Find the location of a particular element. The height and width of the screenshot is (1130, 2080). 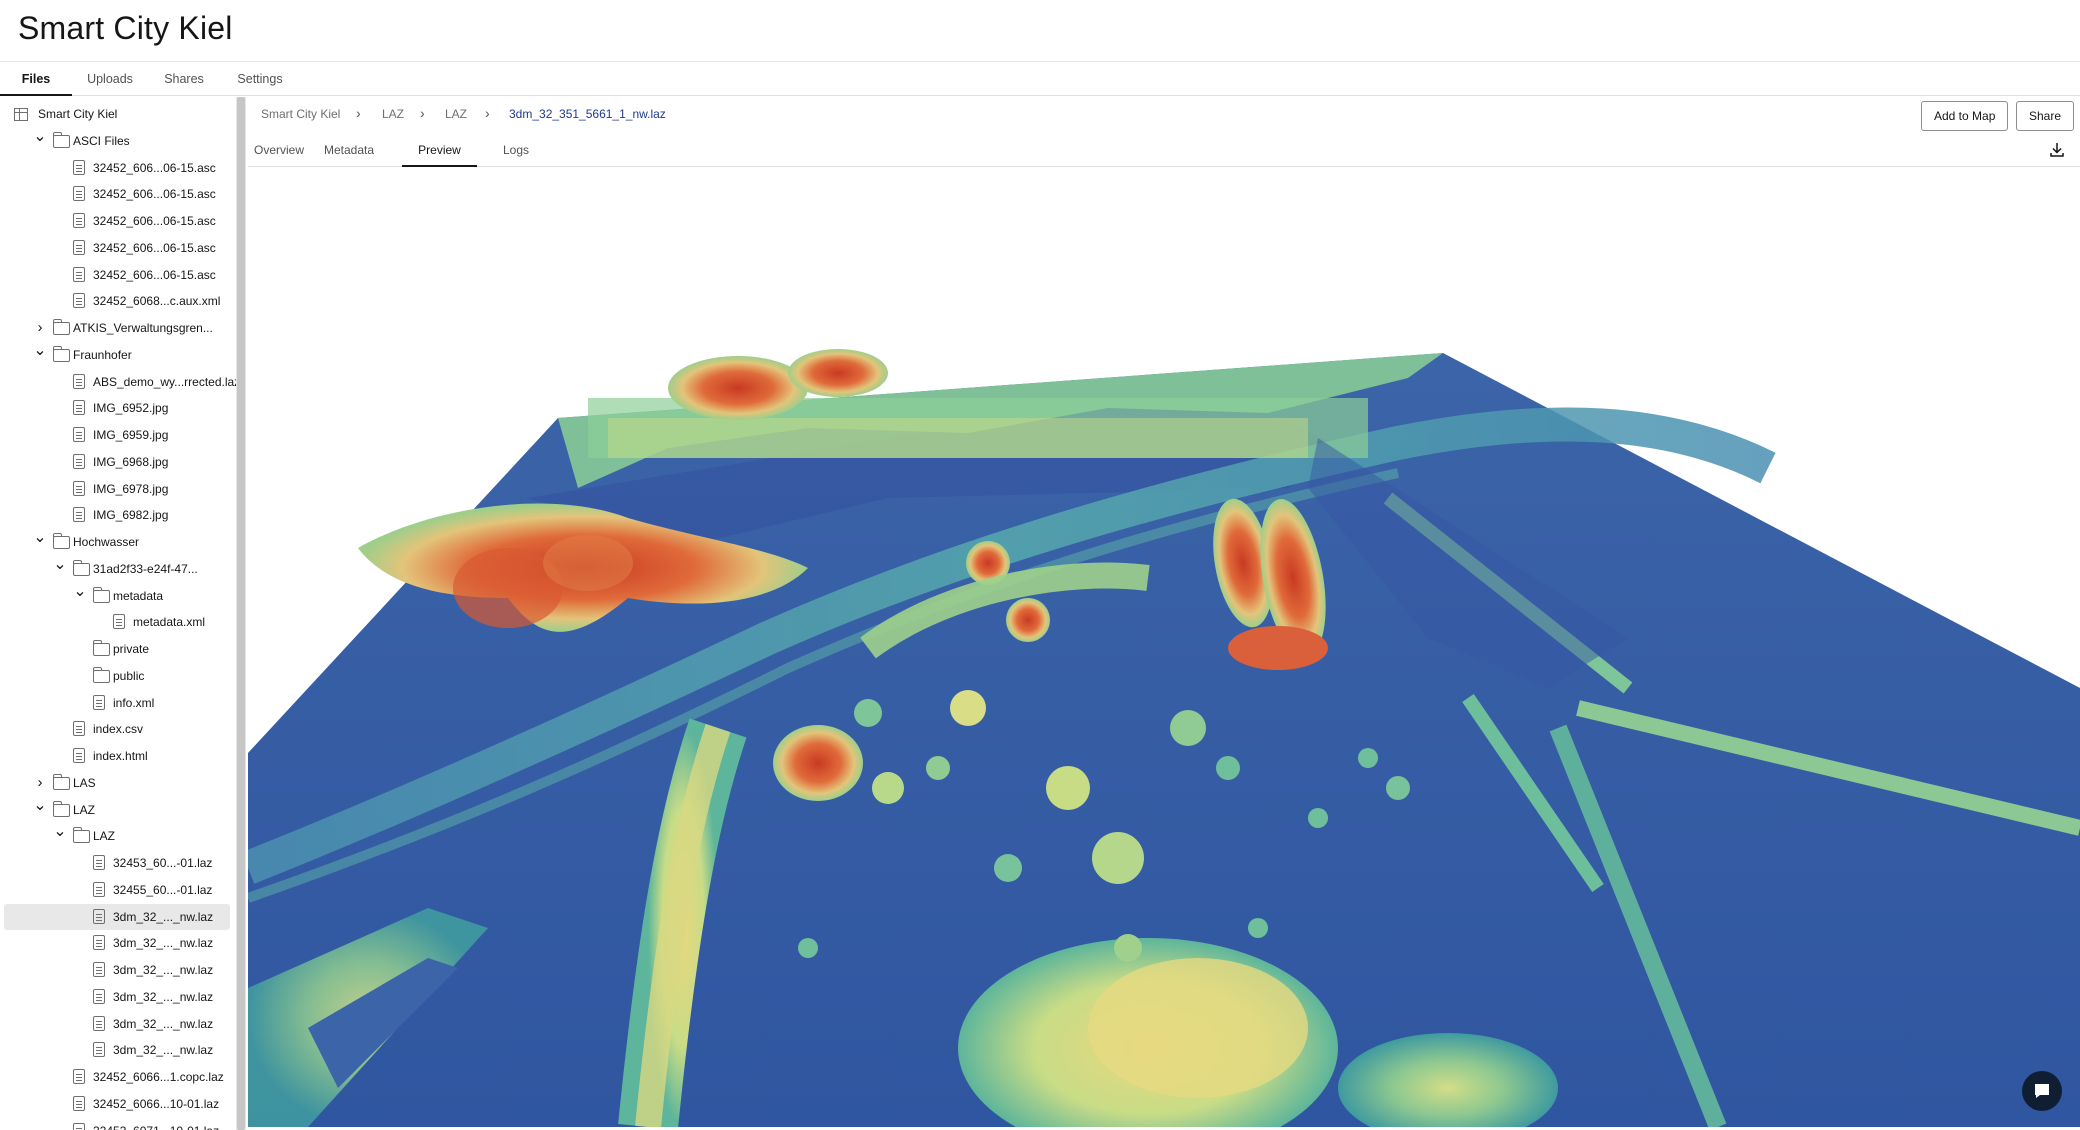

tree-item-label: LAS is located at coordinates (84, 782).